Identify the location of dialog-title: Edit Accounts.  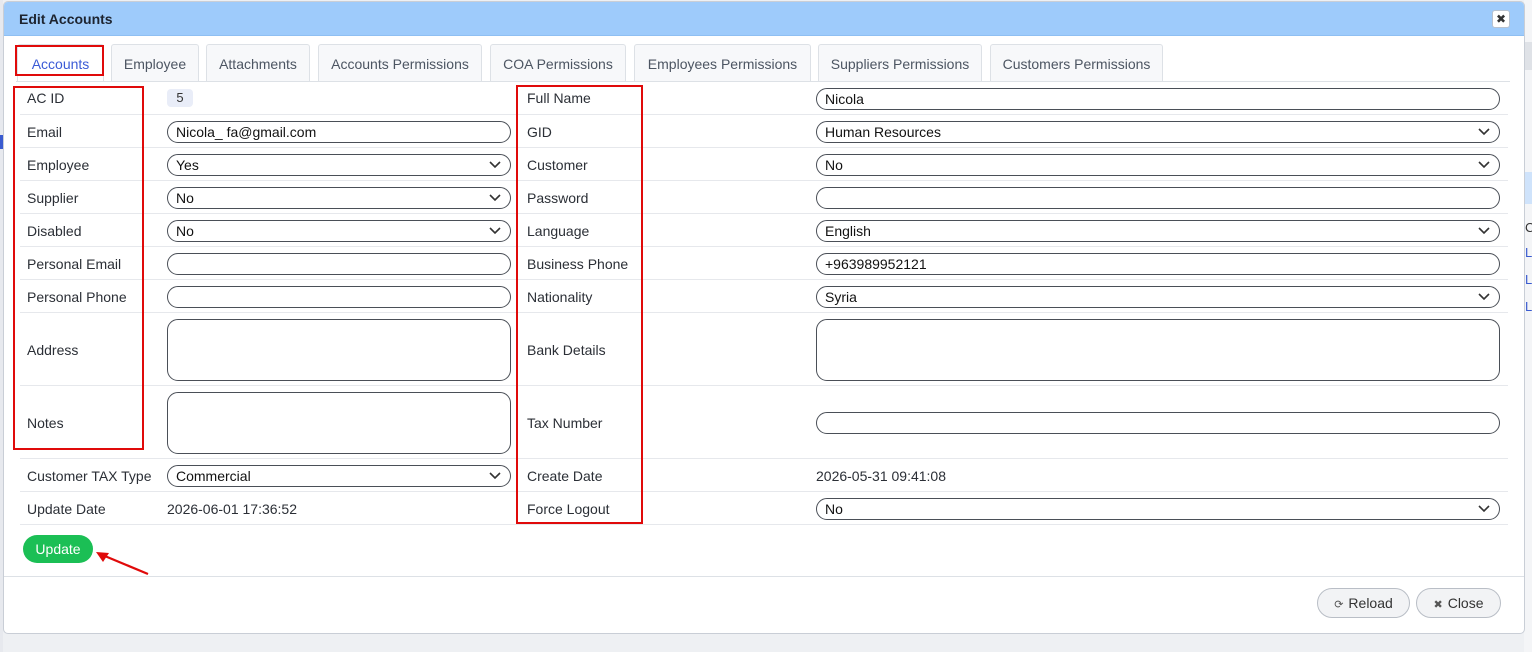
(66, 19).